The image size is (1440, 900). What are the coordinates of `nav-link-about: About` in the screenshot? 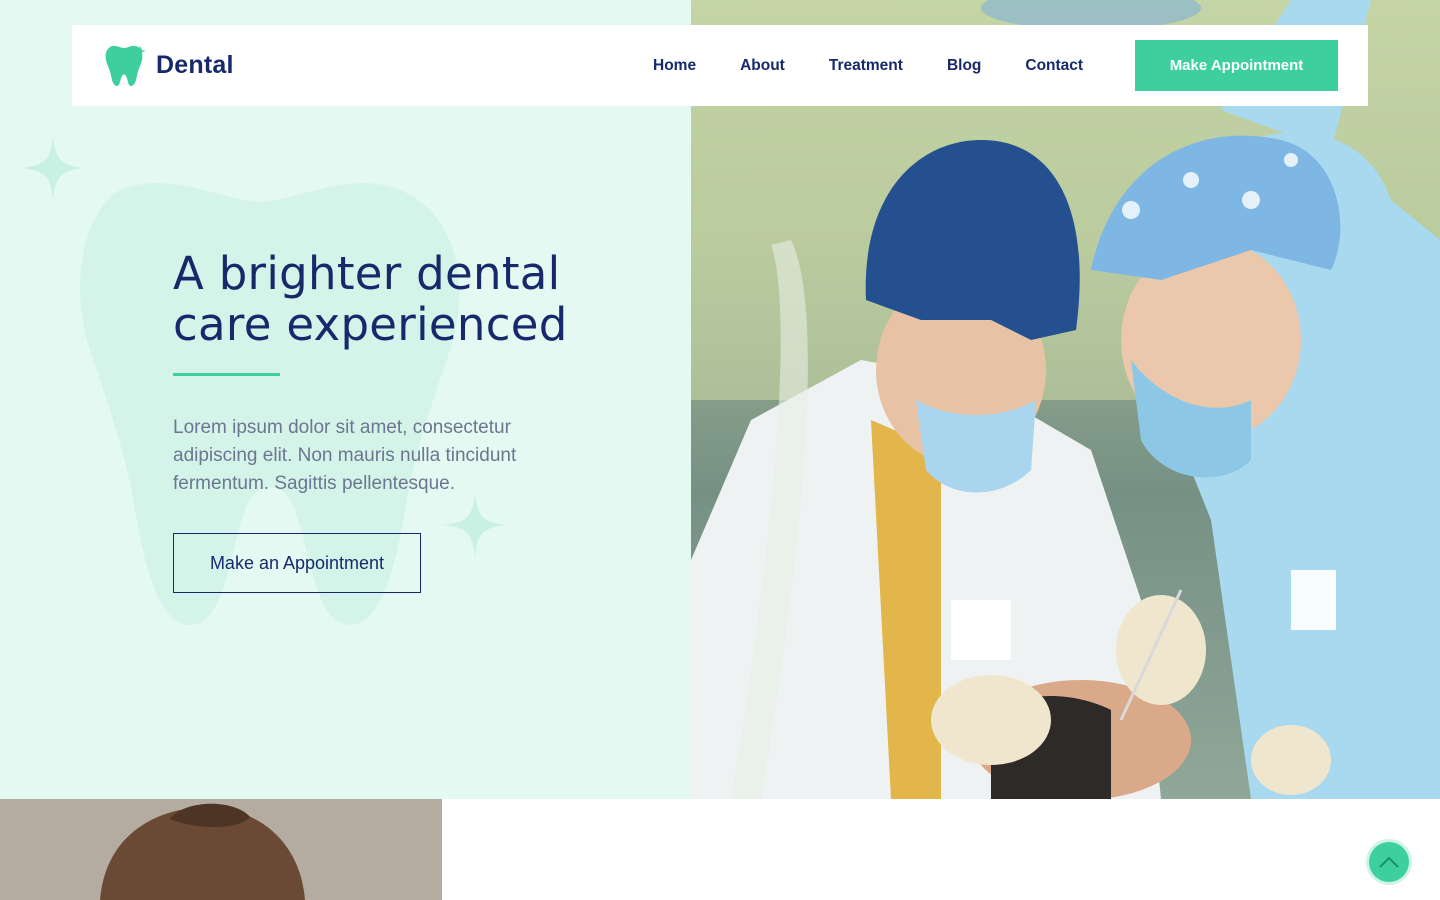 It's located at (762, 66).